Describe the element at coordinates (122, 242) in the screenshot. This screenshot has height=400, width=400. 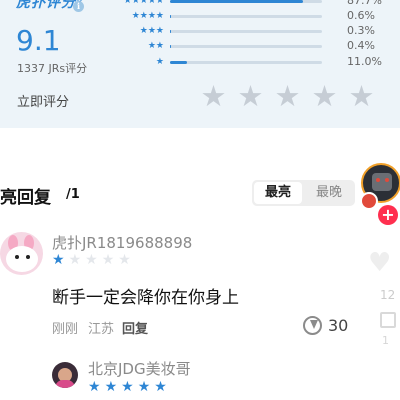
I see `comment-username: 虎扑JR1819688898` at that location.